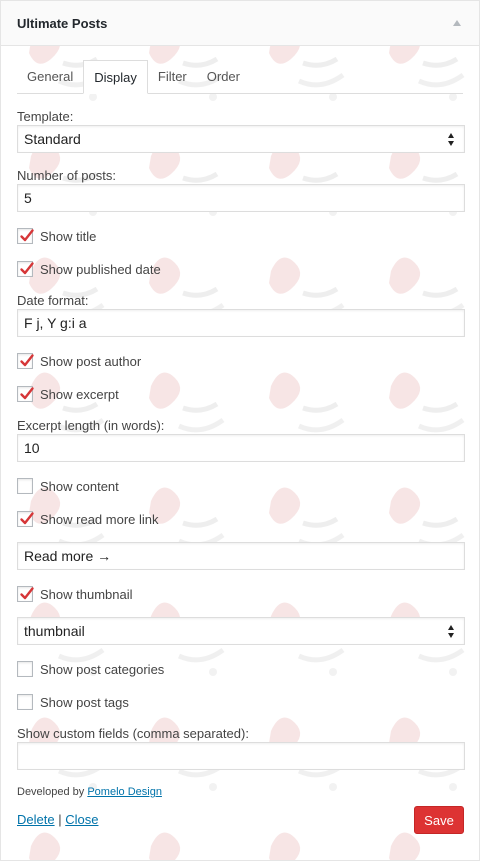 The image size is (480, 861). I want to click on widget-title: Ultimate Posts, so click(62, 23).